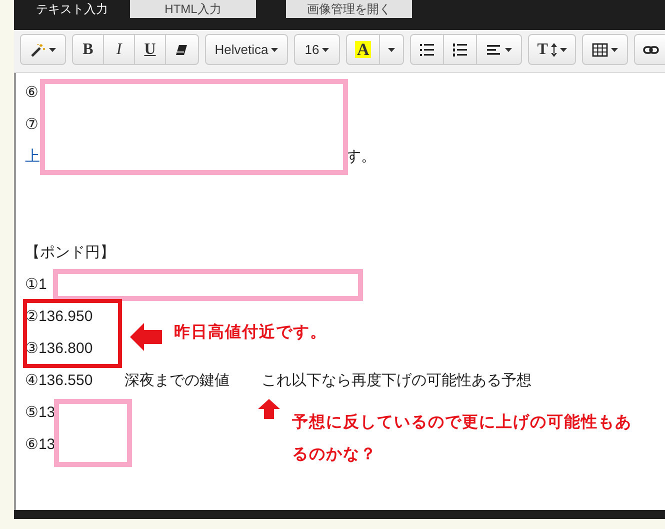  Describe the element at coordinates (88, 49) in the screenshot. I see `bold-button: B` at that location.